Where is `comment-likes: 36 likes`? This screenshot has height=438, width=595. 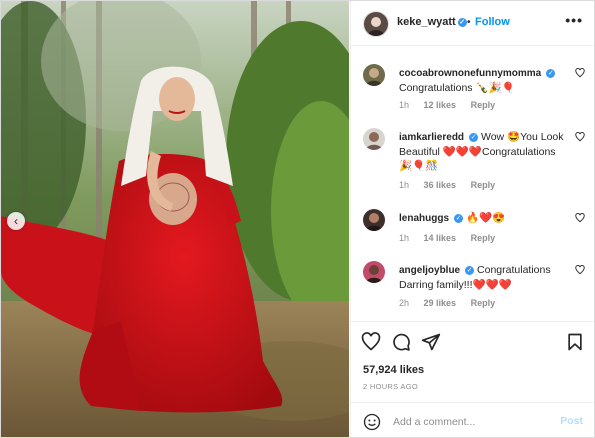
comment-likes: 36 likes is located at coordinates (440, 185).